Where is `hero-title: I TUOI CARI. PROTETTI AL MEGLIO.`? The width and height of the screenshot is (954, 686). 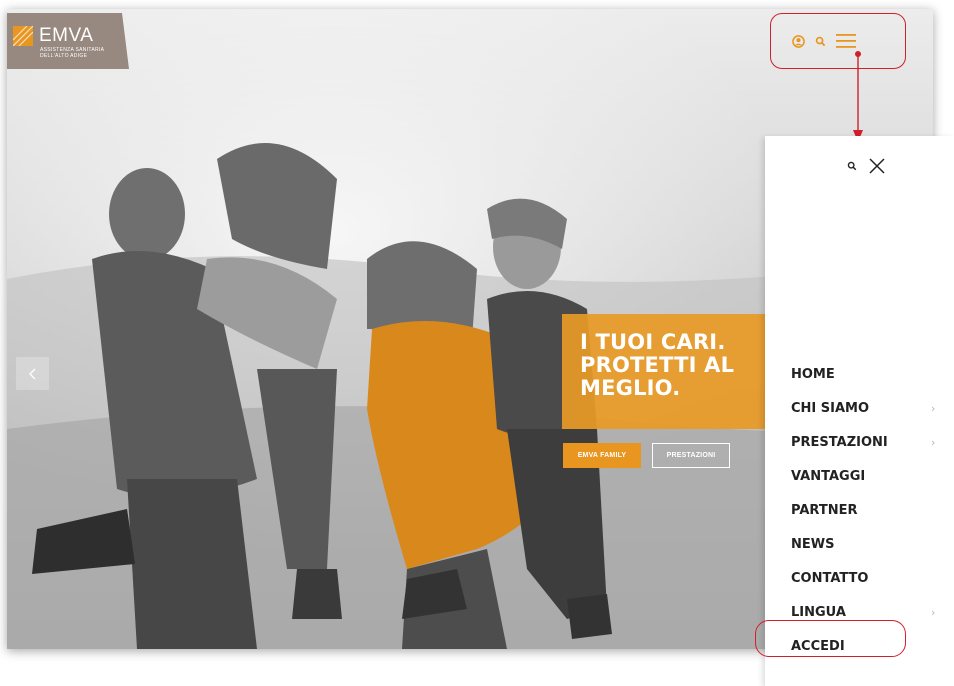 hero-title: I TUOI CARI. PROTETTI AL MEGLIO. is located at coordinates (680, 365).